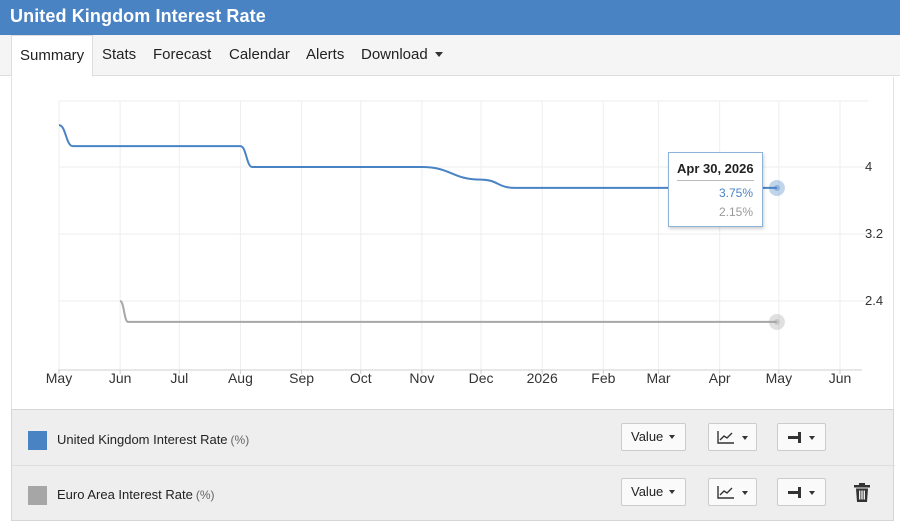 This screenshot has width=900, height=528. What do you see at coordinates (868, 166) in the screenshot?
I see `y-tick-label: 4` at bounding box center [868, 166].